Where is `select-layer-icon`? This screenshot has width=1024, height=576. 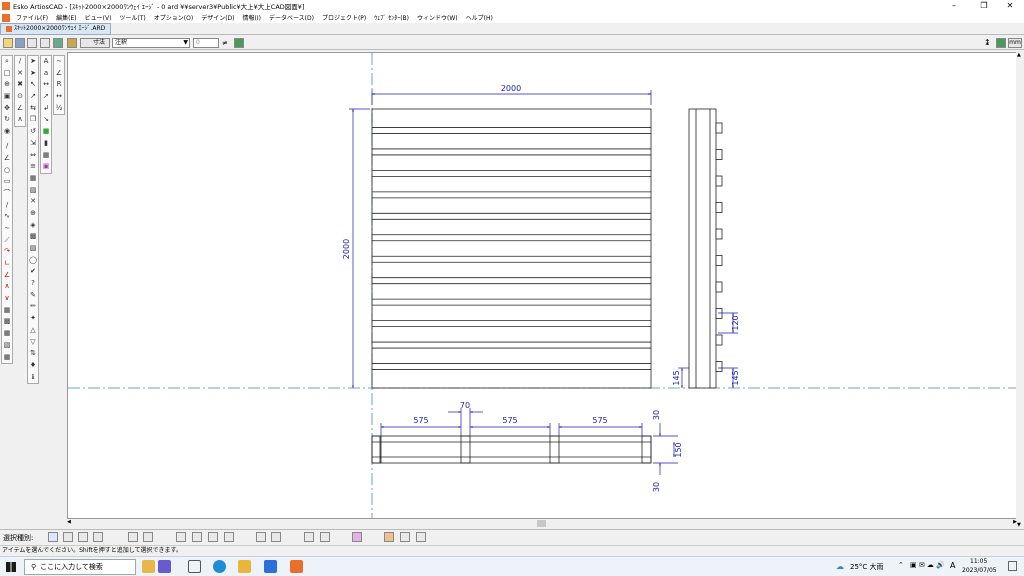 select-layer-icon is located at coordinates (389, 537).